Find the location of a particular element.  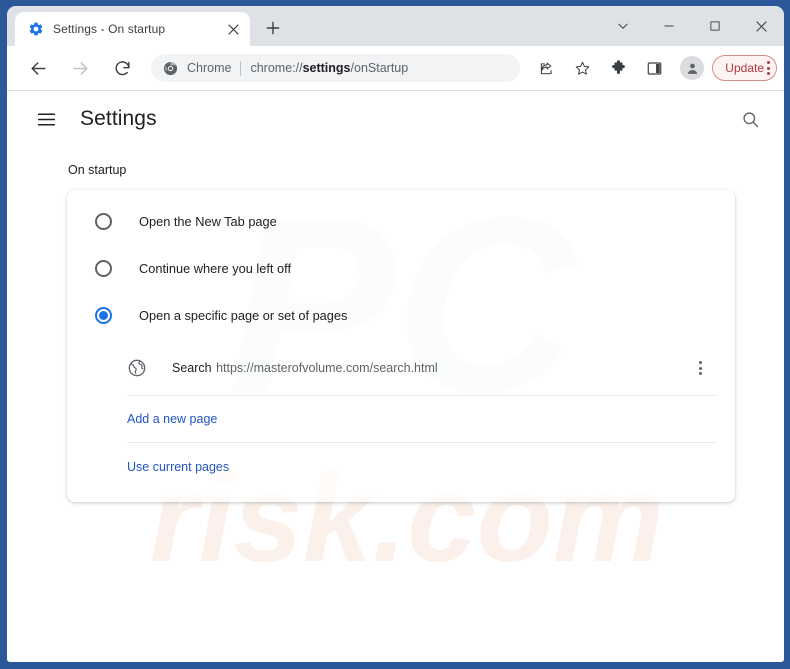

settings-header: Settings is located at coordinates (395, 119).